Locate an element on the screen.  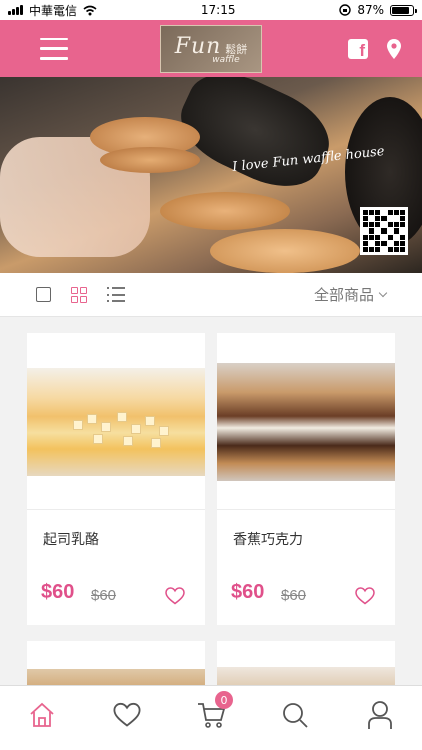
list-view-icon is located at coordinates (116, 294).